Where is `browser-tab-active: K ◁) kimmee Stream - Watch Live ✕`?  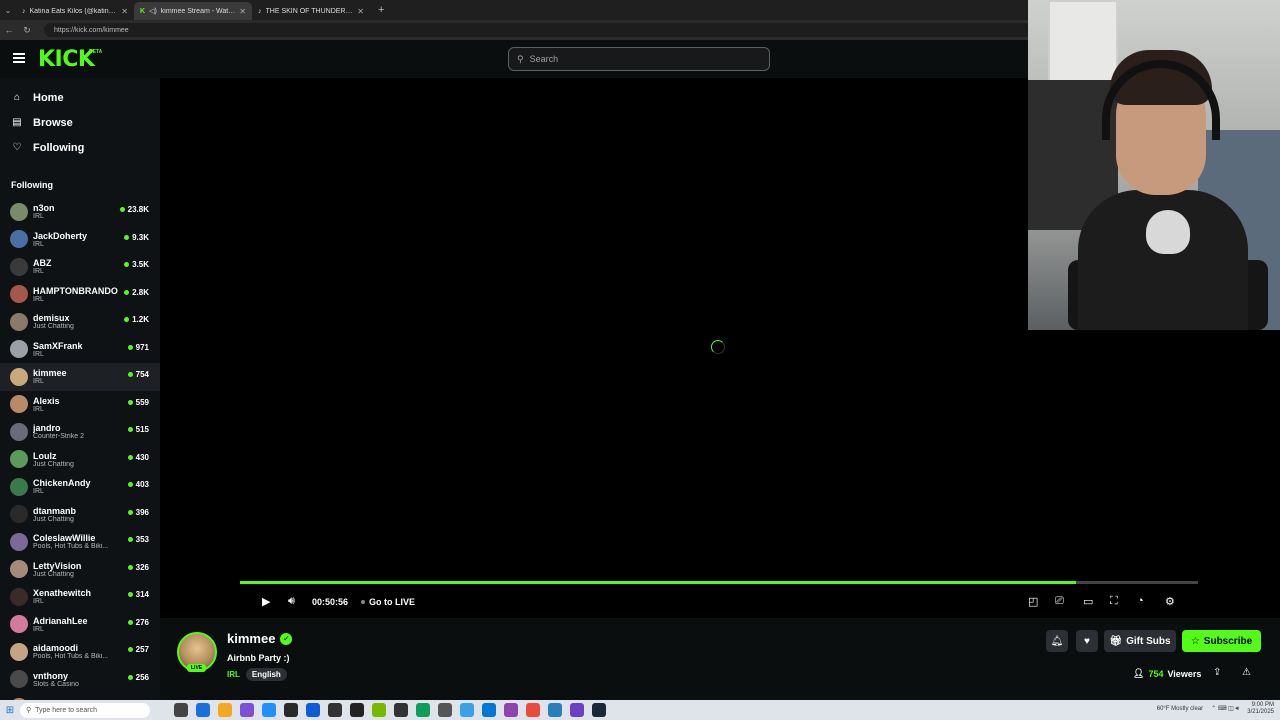
browser-tab-active: K ◁) kimmee Stream - Watch Live ✕ is located at coordinates (193, 11).